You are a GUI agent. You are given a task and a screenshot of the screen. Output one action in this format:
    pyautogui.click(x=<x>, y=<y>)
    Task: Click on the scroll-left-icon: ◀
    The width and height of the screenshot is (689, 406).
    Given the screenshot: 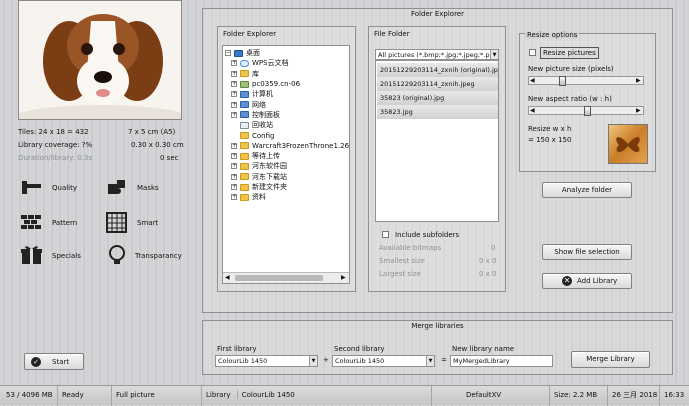 What is the action you would take?
    pyautogui.click(x=227, y=277)
    